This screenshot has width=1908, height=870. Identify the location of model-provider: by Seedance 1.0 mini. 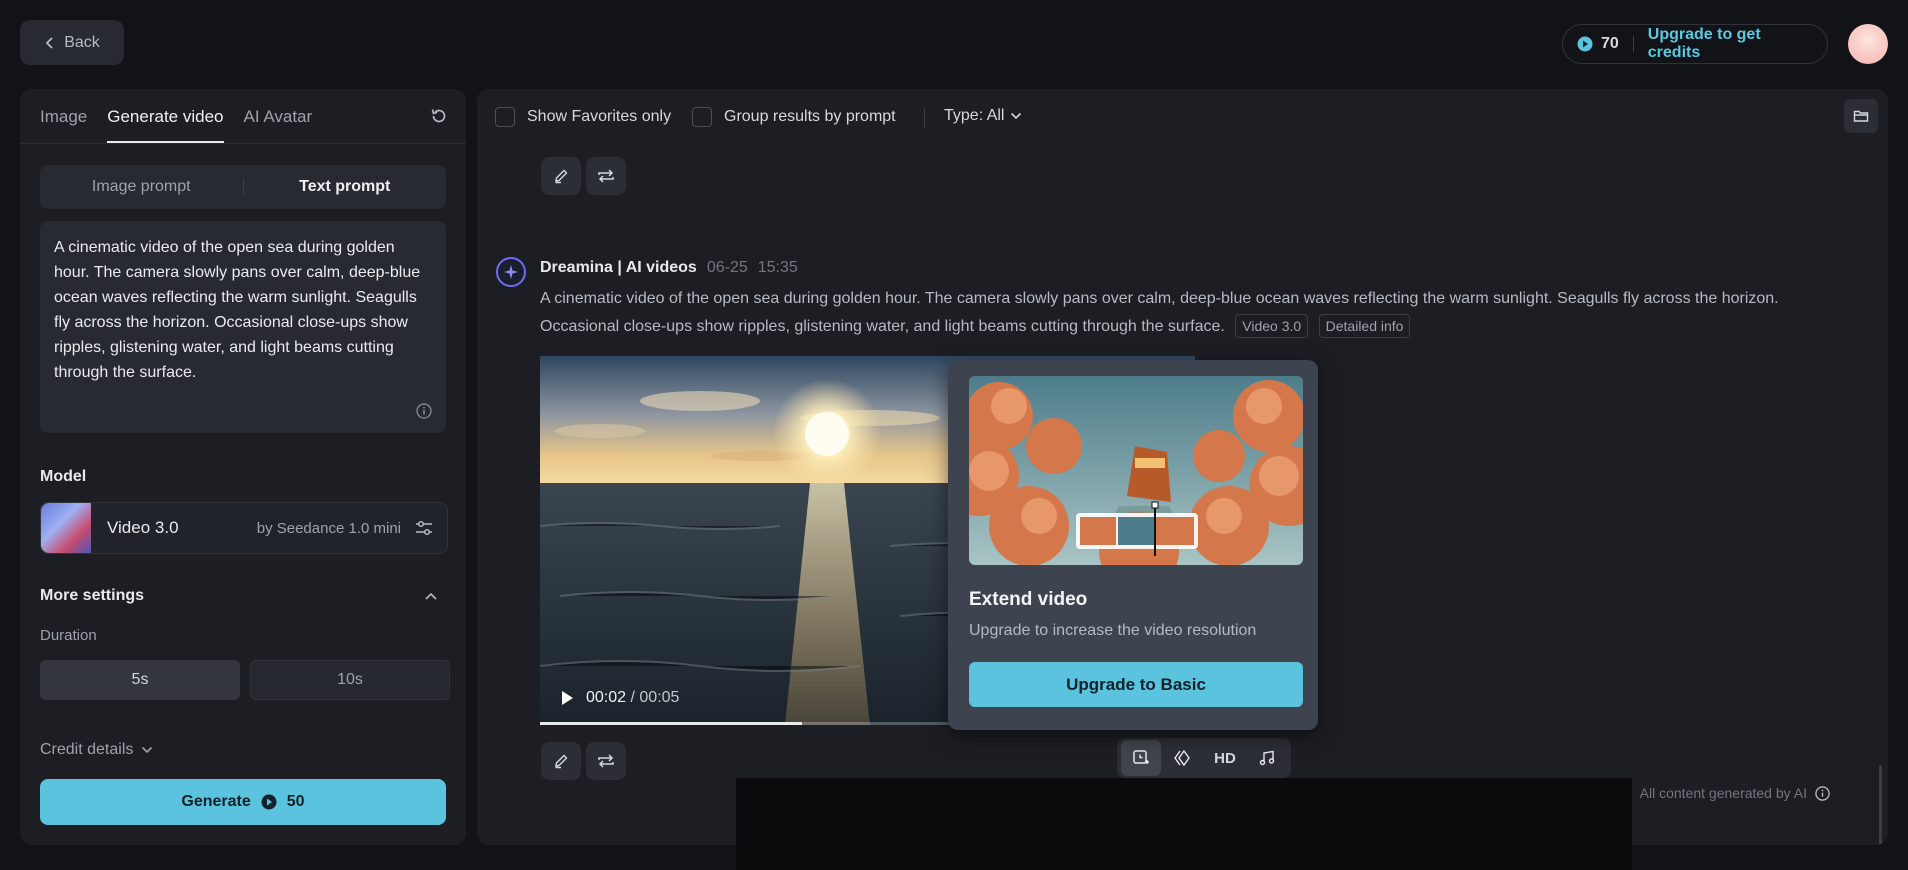
(328, 528).